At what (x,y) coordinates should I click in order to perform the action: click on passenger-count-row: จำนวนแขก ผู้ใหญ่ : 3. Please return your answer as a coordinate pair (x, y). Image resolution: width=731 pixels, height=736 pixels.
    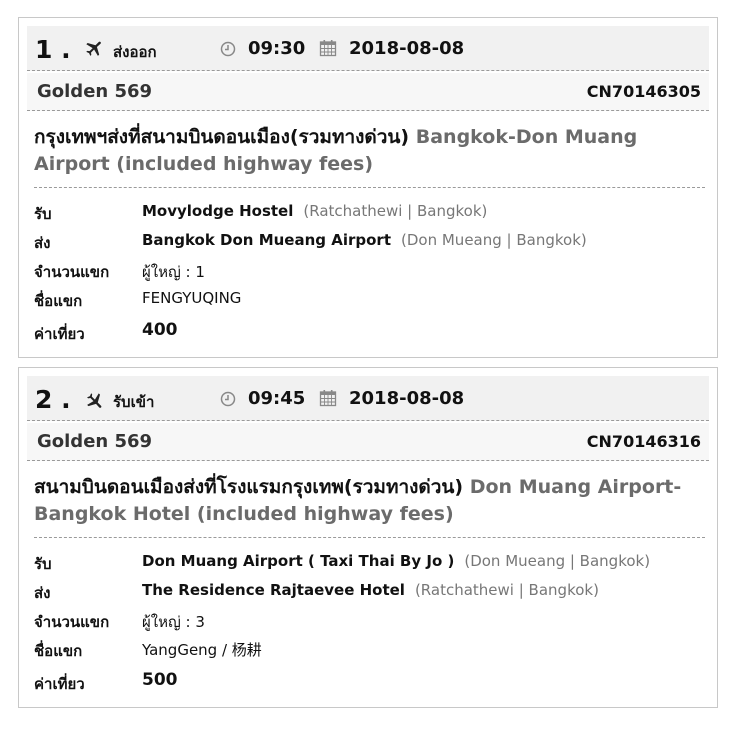
    Looking at the image, I should click on (369, 620).